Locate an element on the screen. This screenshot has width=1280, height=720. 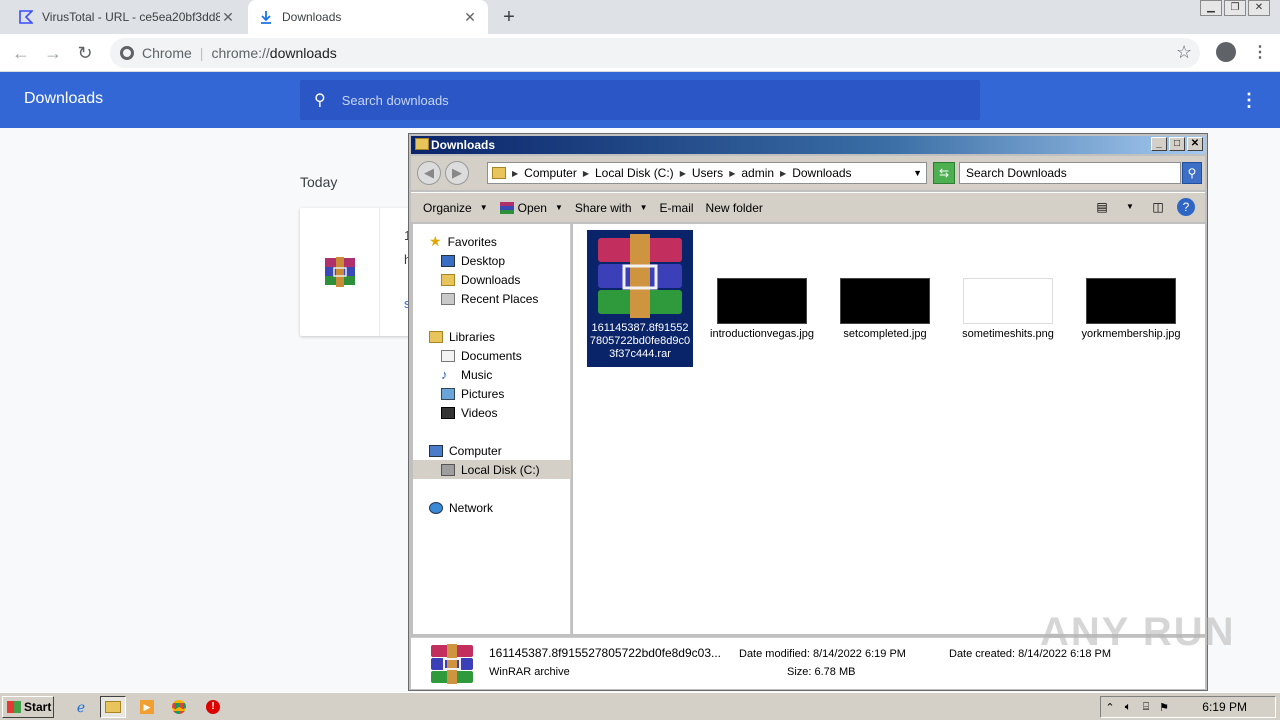
nav-videos: Videos is located at coordinates (492, 412).